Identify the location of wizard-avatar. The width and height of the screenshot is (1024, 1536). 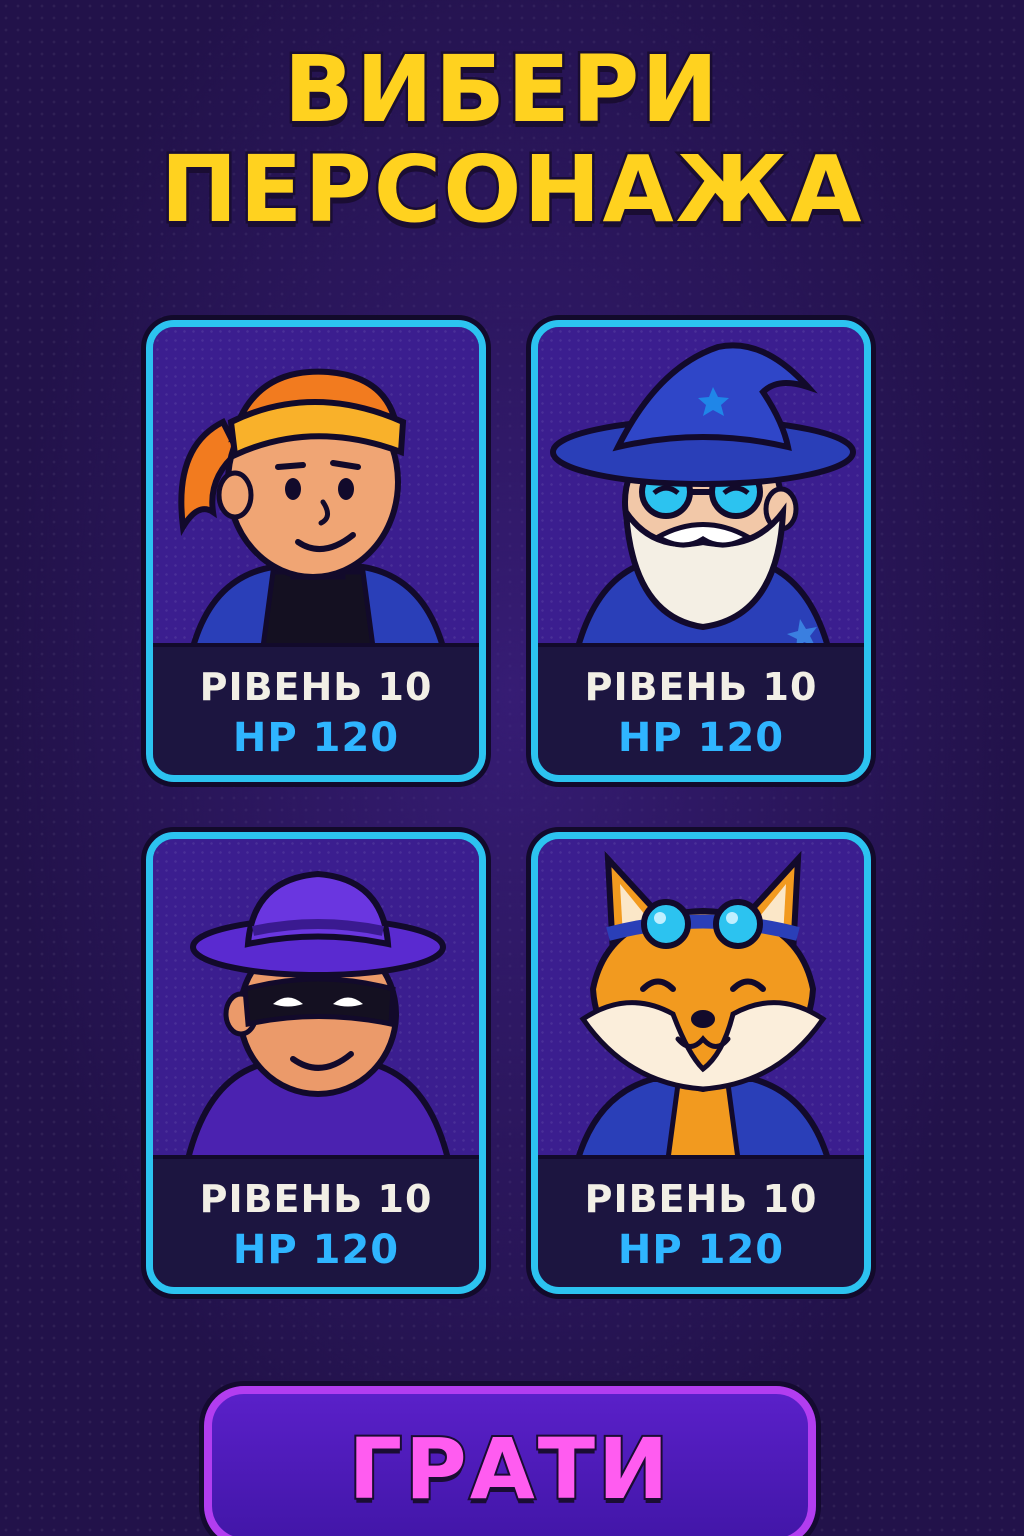
(701, 487).